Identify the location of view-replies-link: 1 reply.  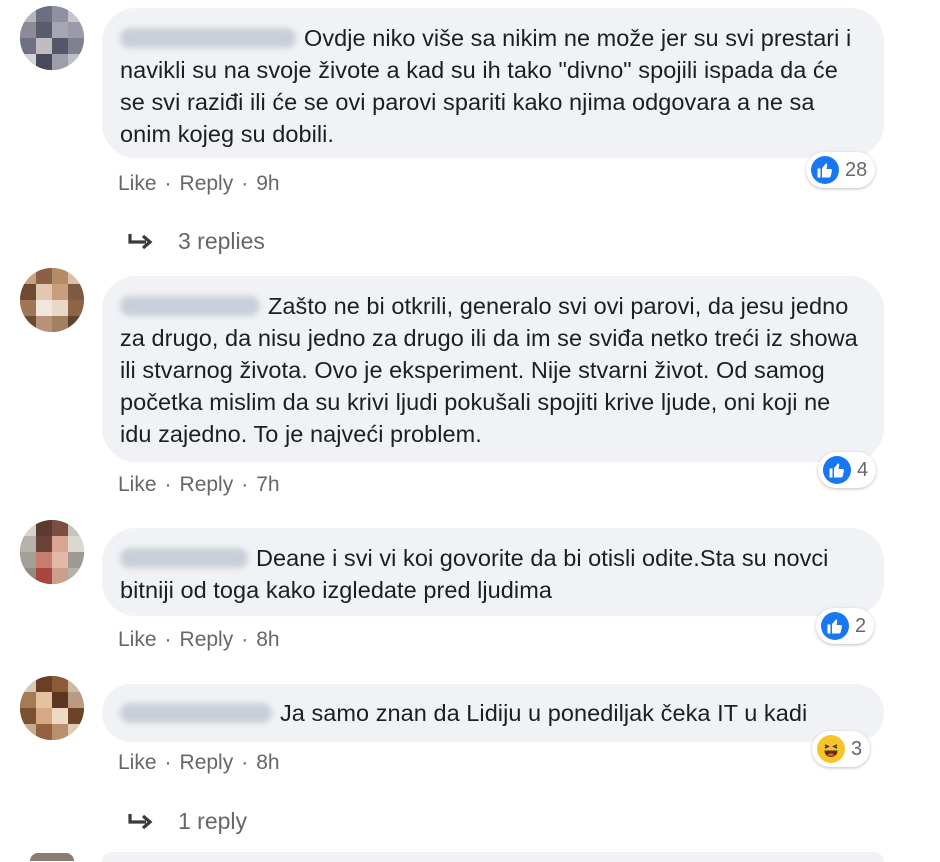
(186, 821).